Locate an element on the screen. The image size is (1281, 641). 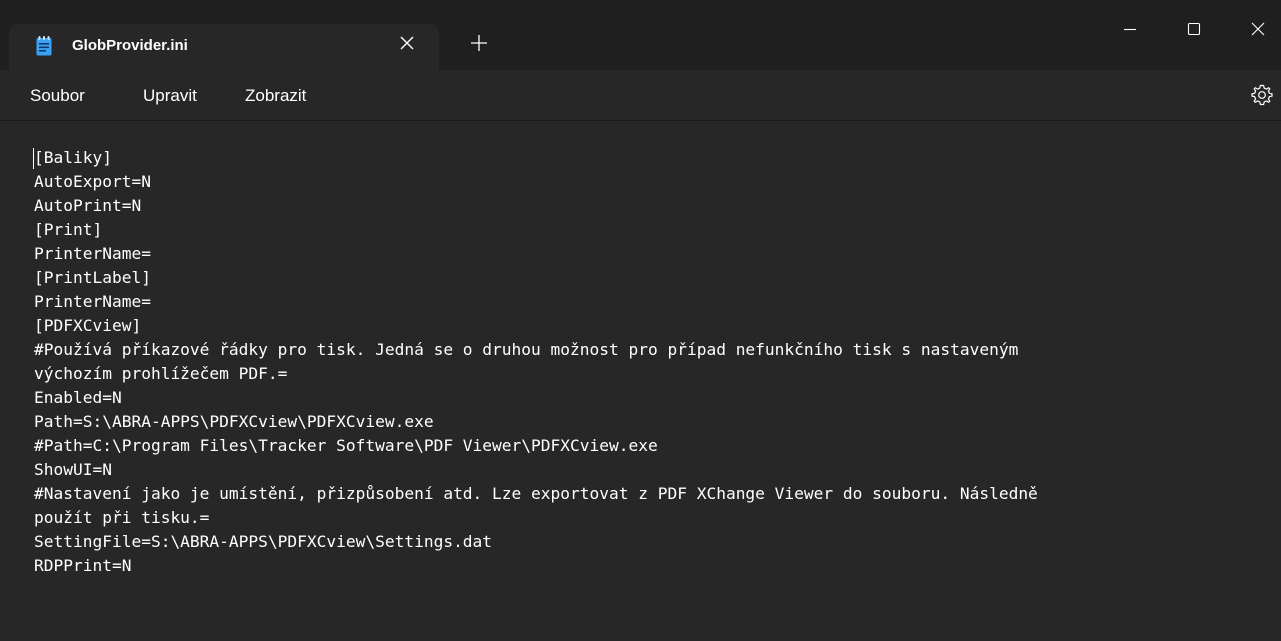
text-line: [Print] is located at coordinates (68, 229).